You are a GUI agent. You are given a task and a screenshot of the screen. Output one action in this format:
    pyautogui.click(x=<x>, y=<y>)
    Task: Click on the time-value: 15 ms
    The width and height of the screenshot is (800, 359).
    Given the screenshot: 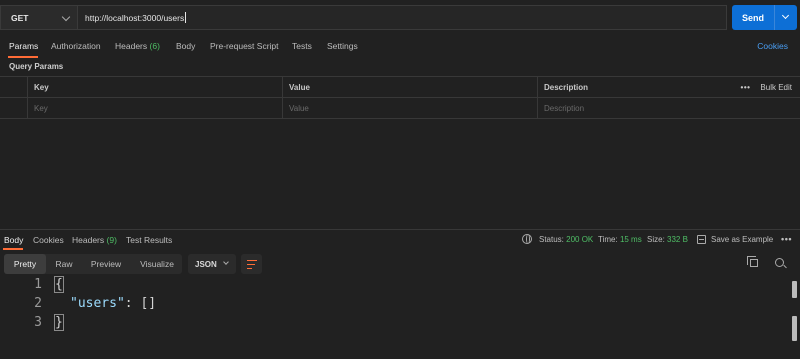 What is the action you would take?
    pyautogui.click(x=630, y=239)
    